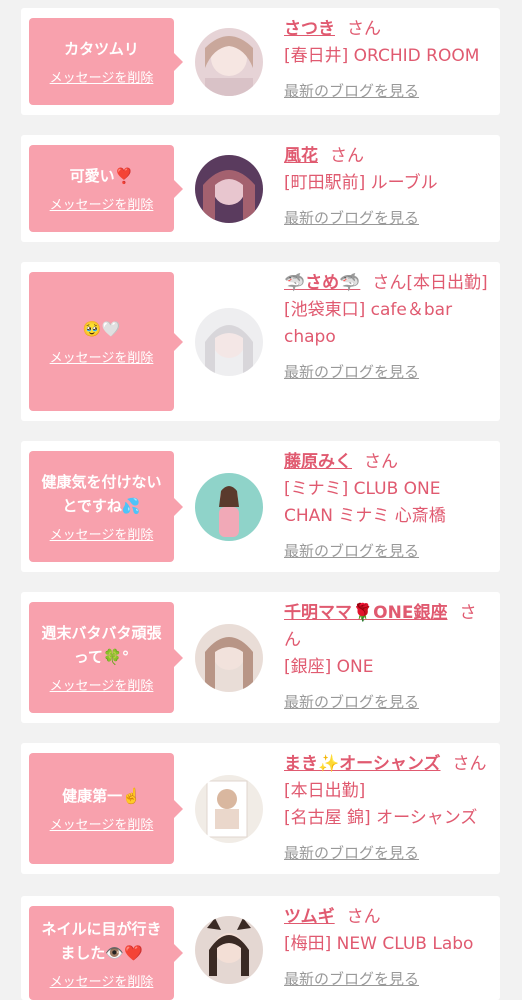  What do you see at coordinates (382, 56) in the screenshot?
I see `shop-name: [春日井] ORCHID ROOM` at bounding box center [382, 56].